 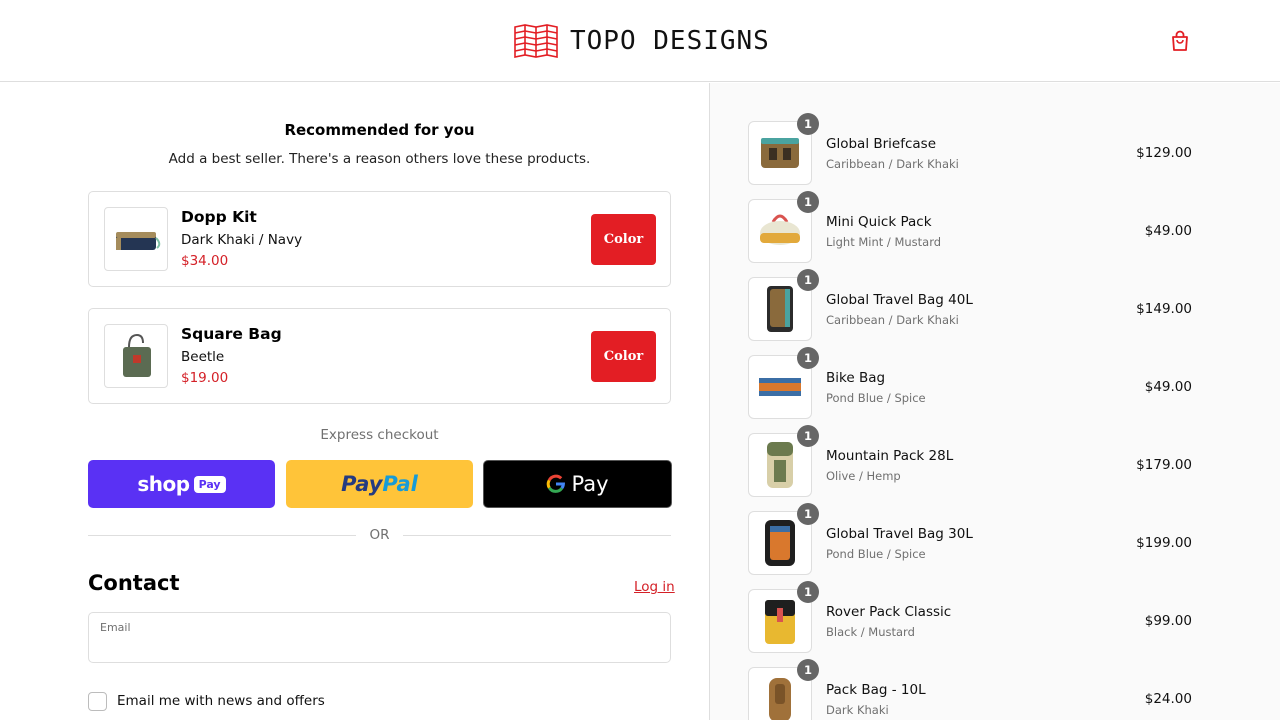 I want to click on line-item-price: $99.00, so click(x=1168, y=621).